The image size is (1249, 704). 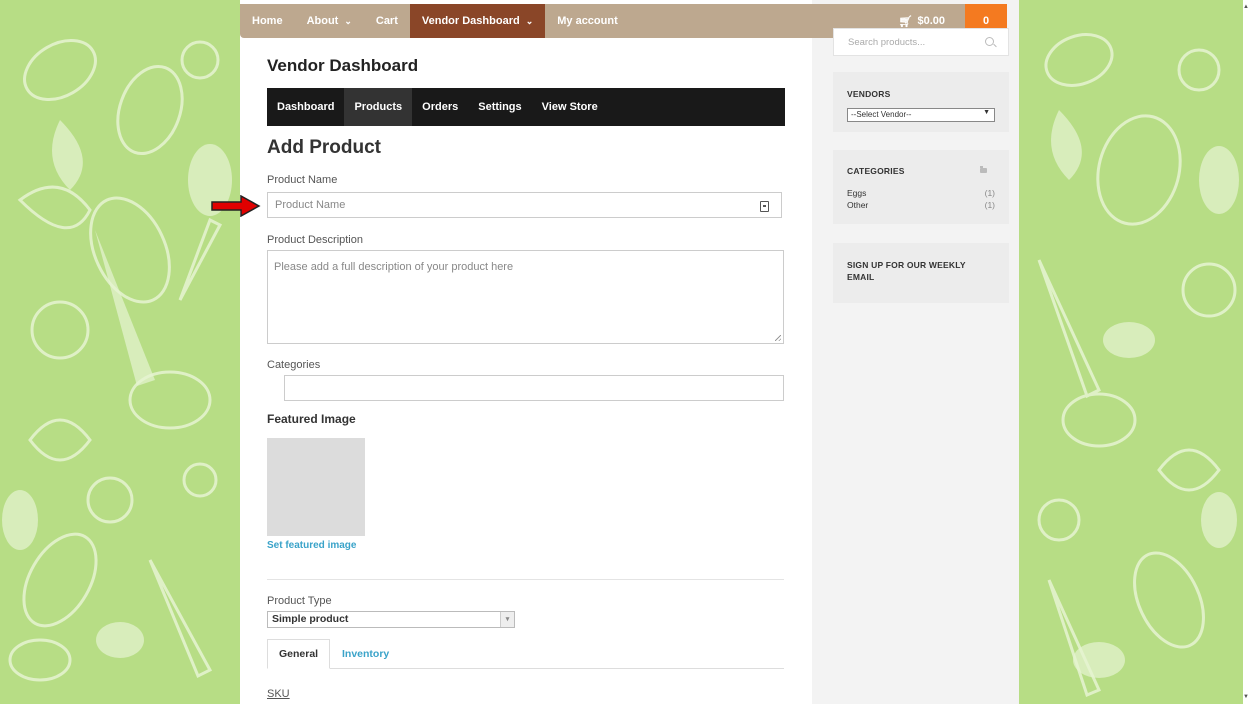 I want to click on vendor-select-value: --Select Vendor--, so click(x=881, y=114).